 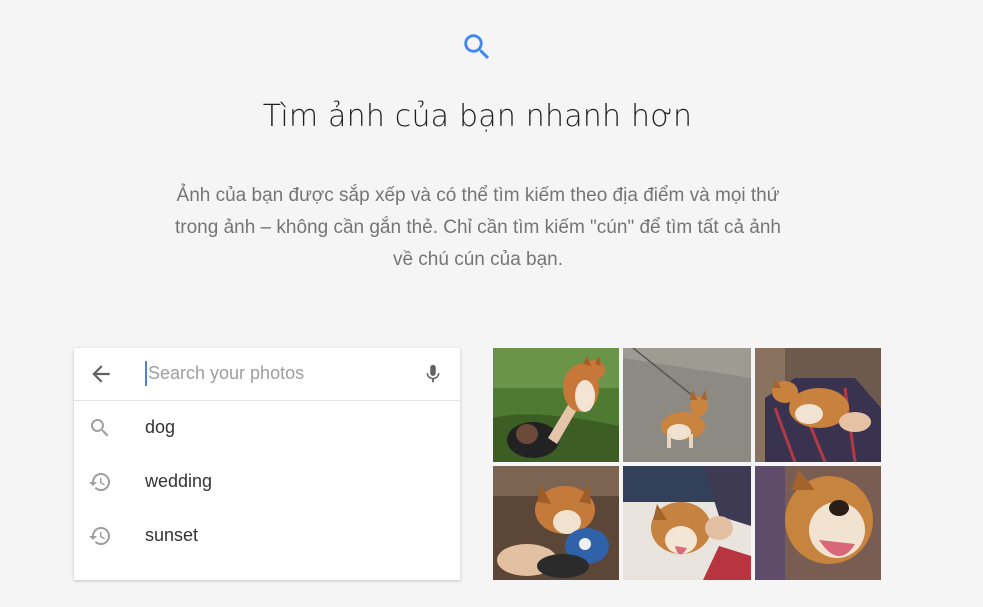 I want to click on photo-corgi-tongue, so click(x=687, y=523).